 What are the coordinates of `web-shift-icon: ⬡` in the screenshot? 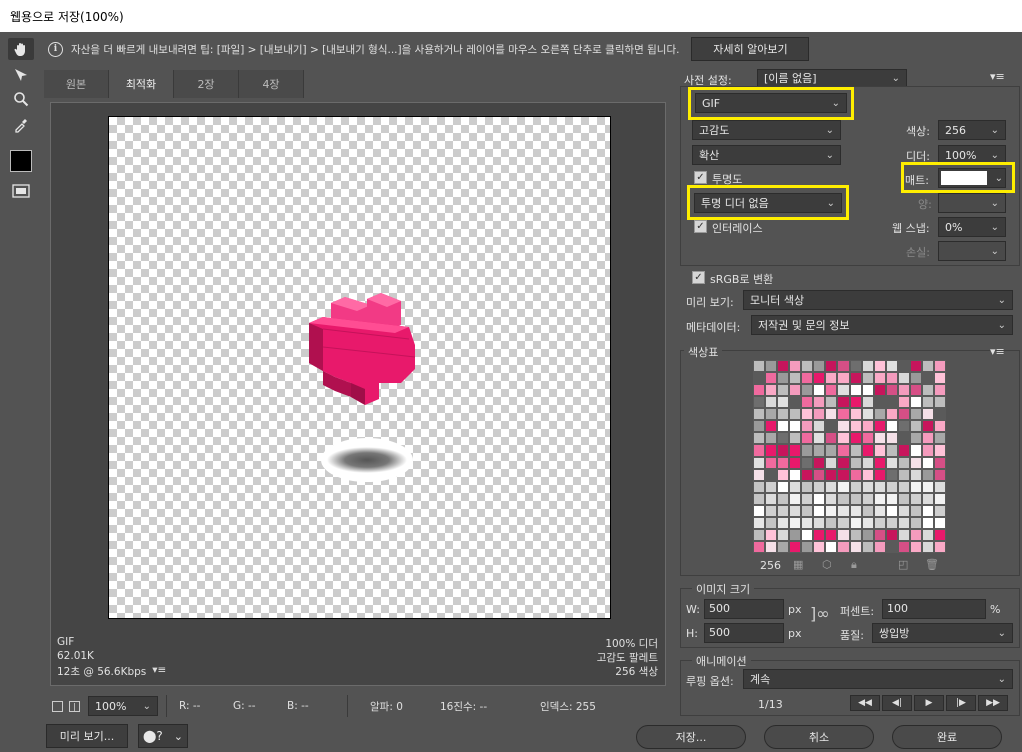 It's located at (827, 564).